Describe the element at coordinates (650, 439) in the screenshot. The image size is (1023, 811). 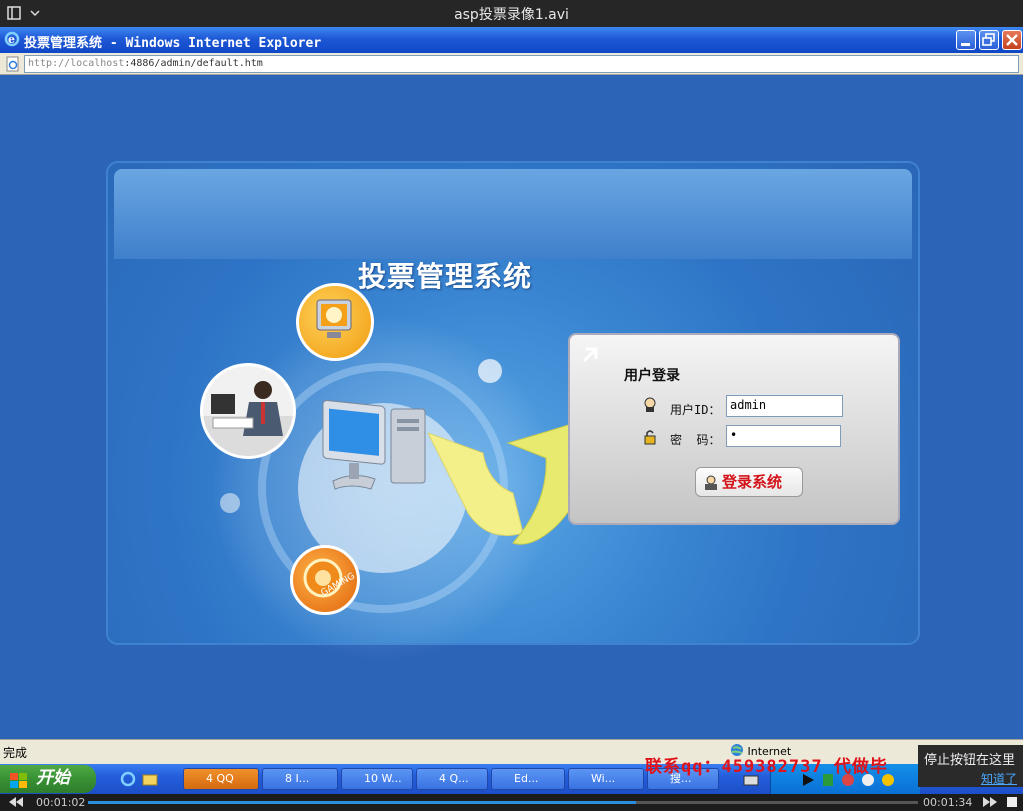
I see `lock-icon` at that location.